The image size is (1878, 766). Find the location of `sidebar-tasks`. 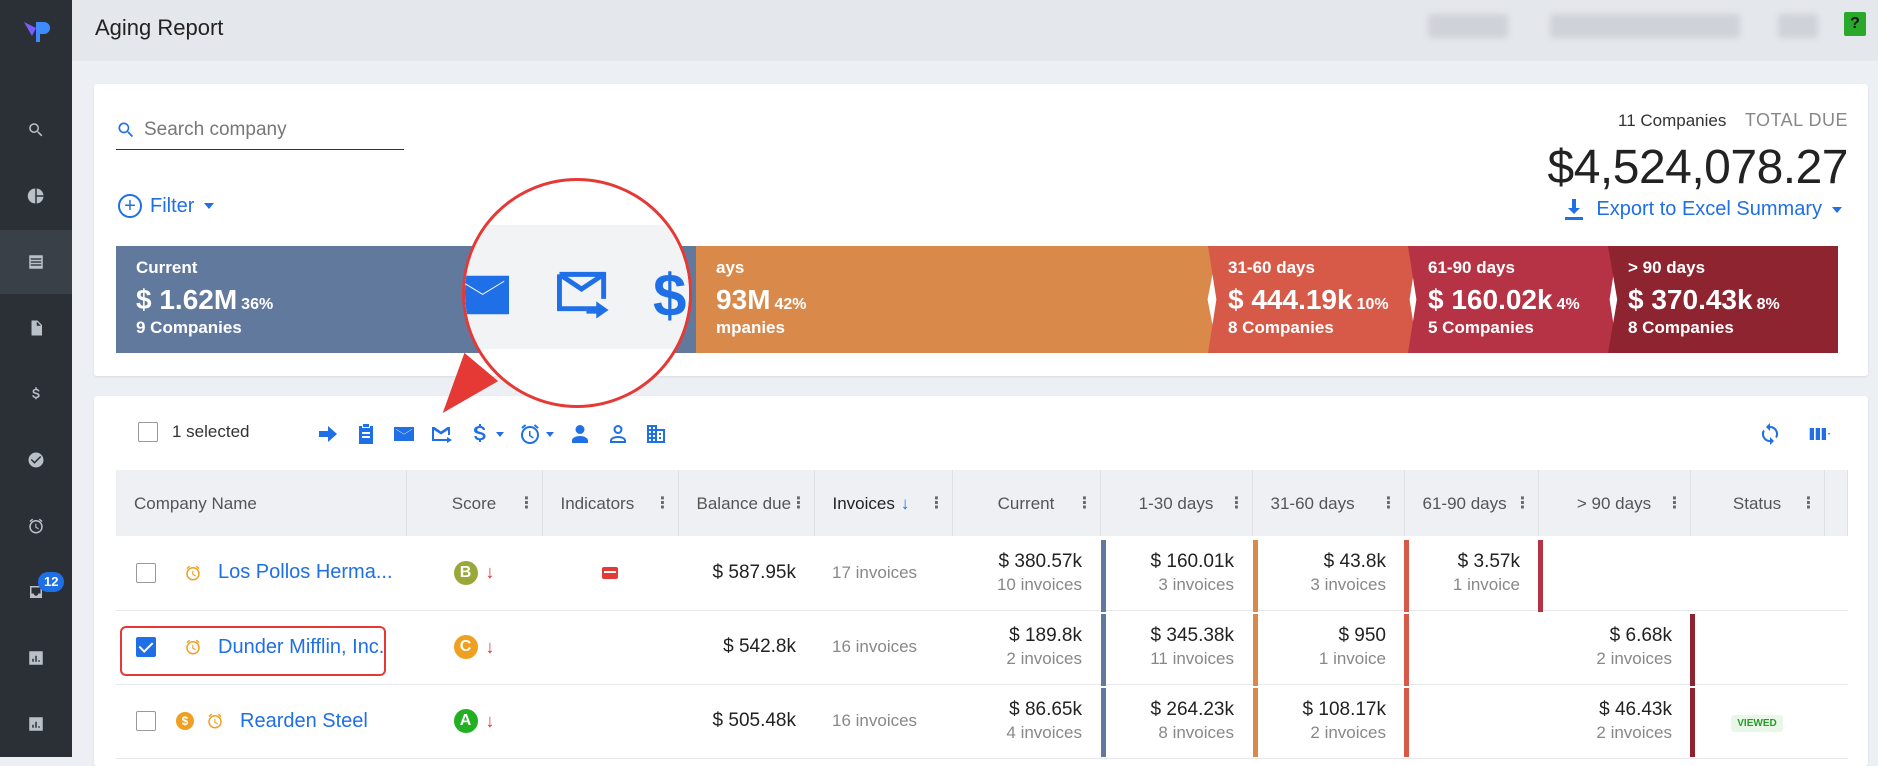

sidebar-tasks is located at coordinates (36, 460).